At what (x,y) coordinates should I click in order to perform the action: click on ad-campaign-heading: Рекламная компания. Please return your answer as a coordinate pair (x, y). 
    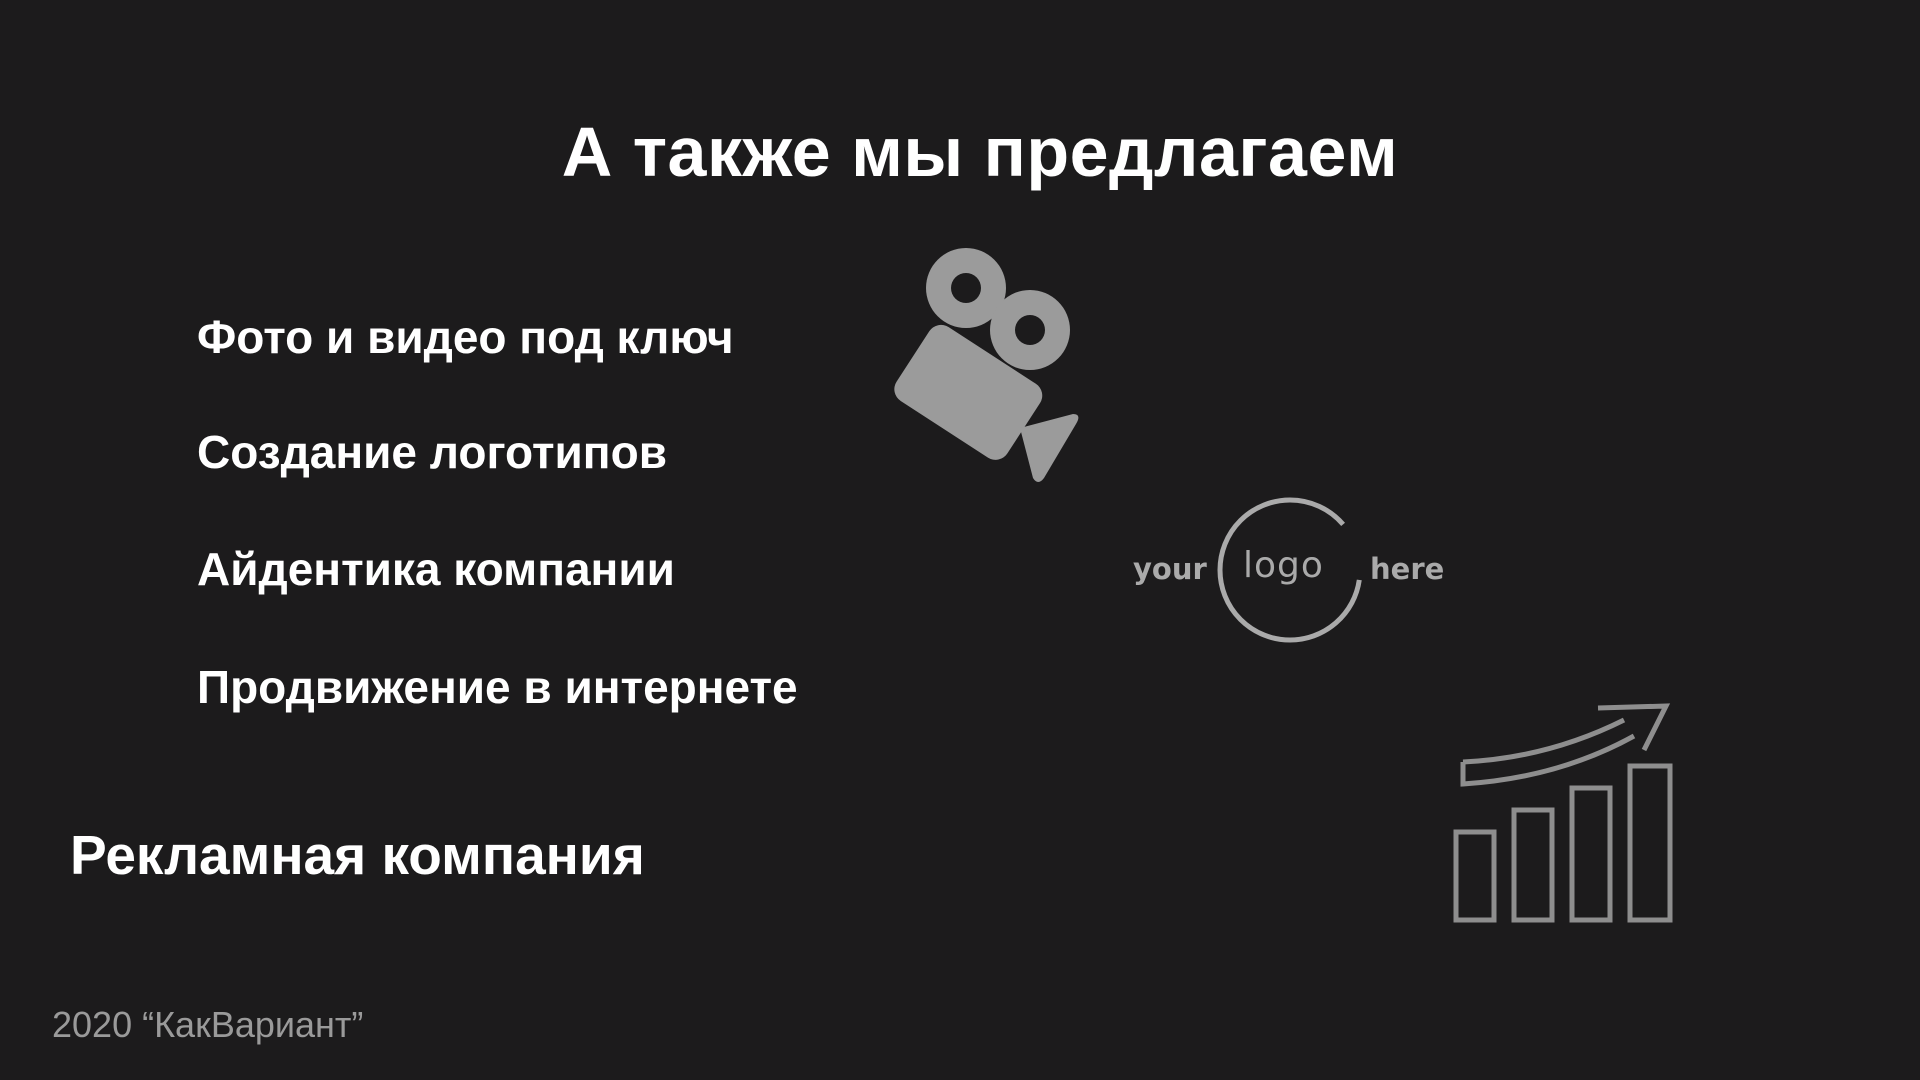
    Looking at the image, I should click on (357, 855).